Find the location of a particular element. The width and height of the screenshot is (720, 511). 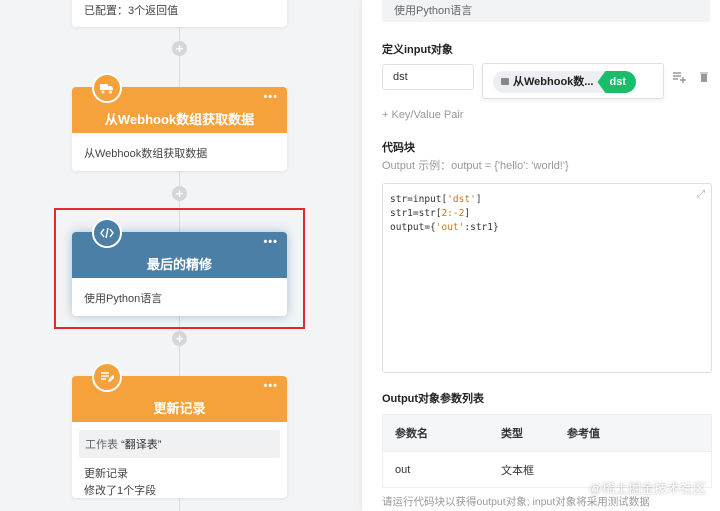

truck-icon is located at coordinates (107, 88).